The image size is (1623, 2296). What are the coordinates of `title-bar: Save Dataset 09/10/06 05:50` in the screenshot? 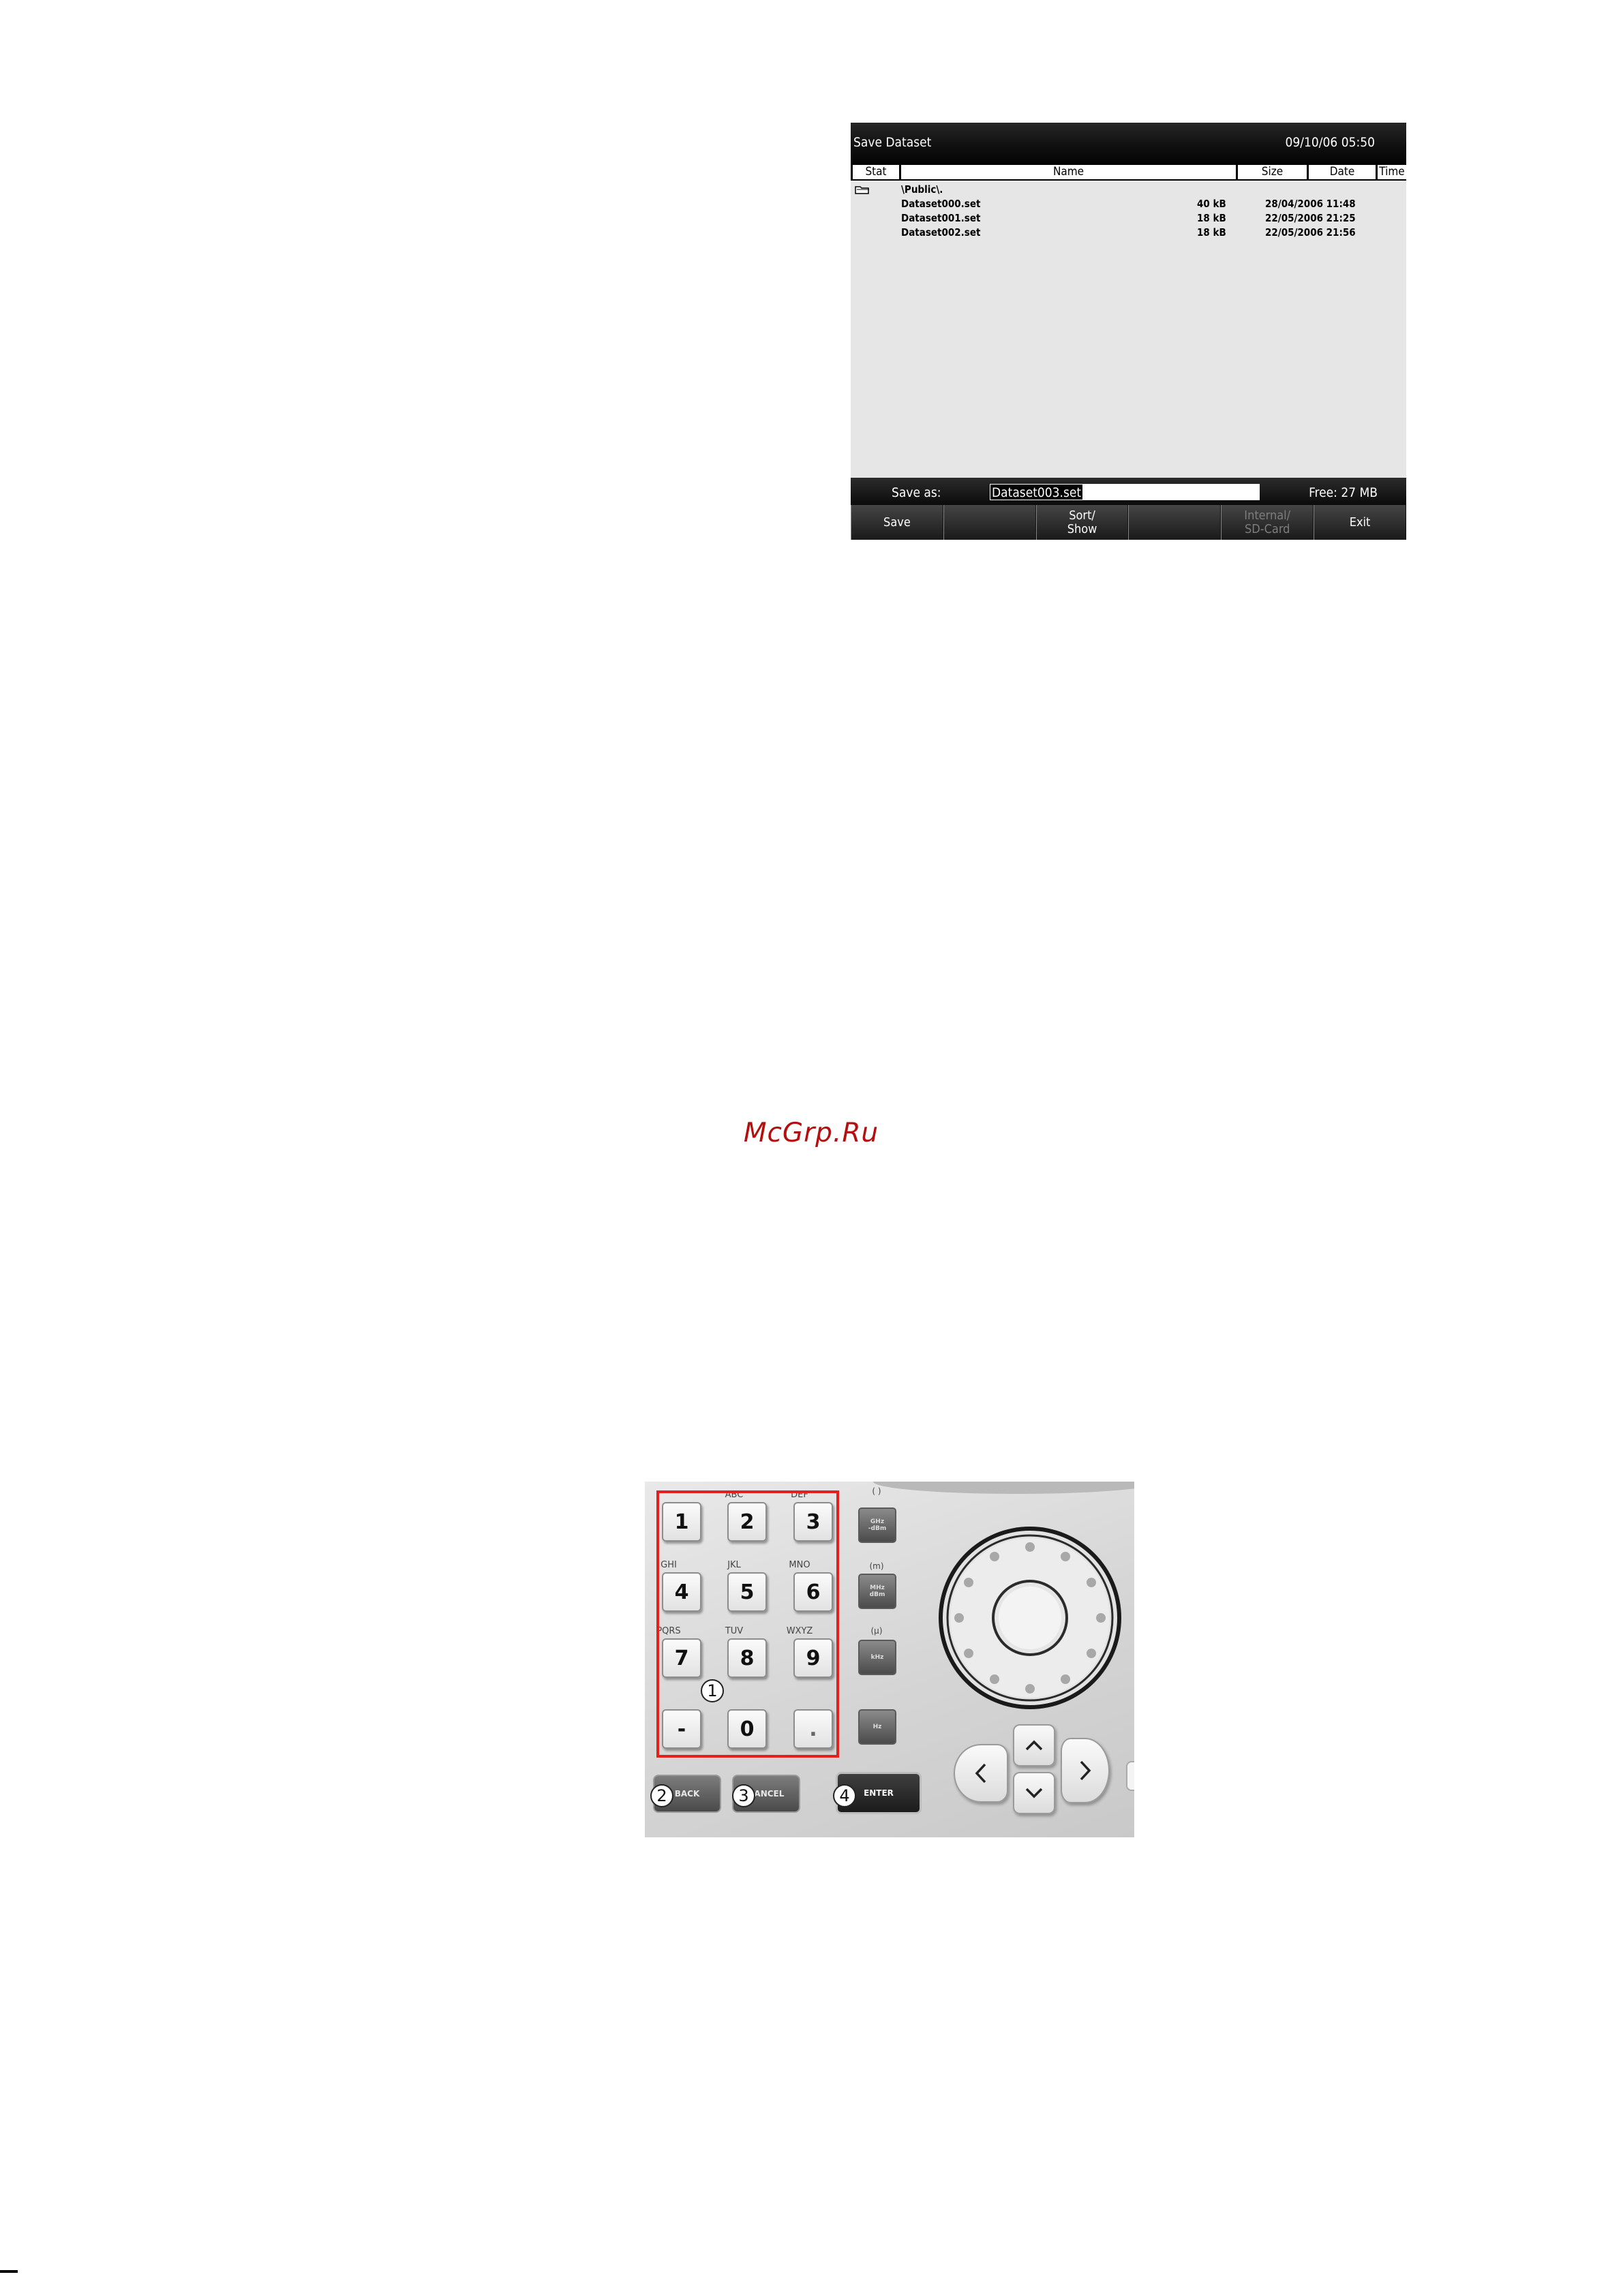 It's located at (1128, 143).